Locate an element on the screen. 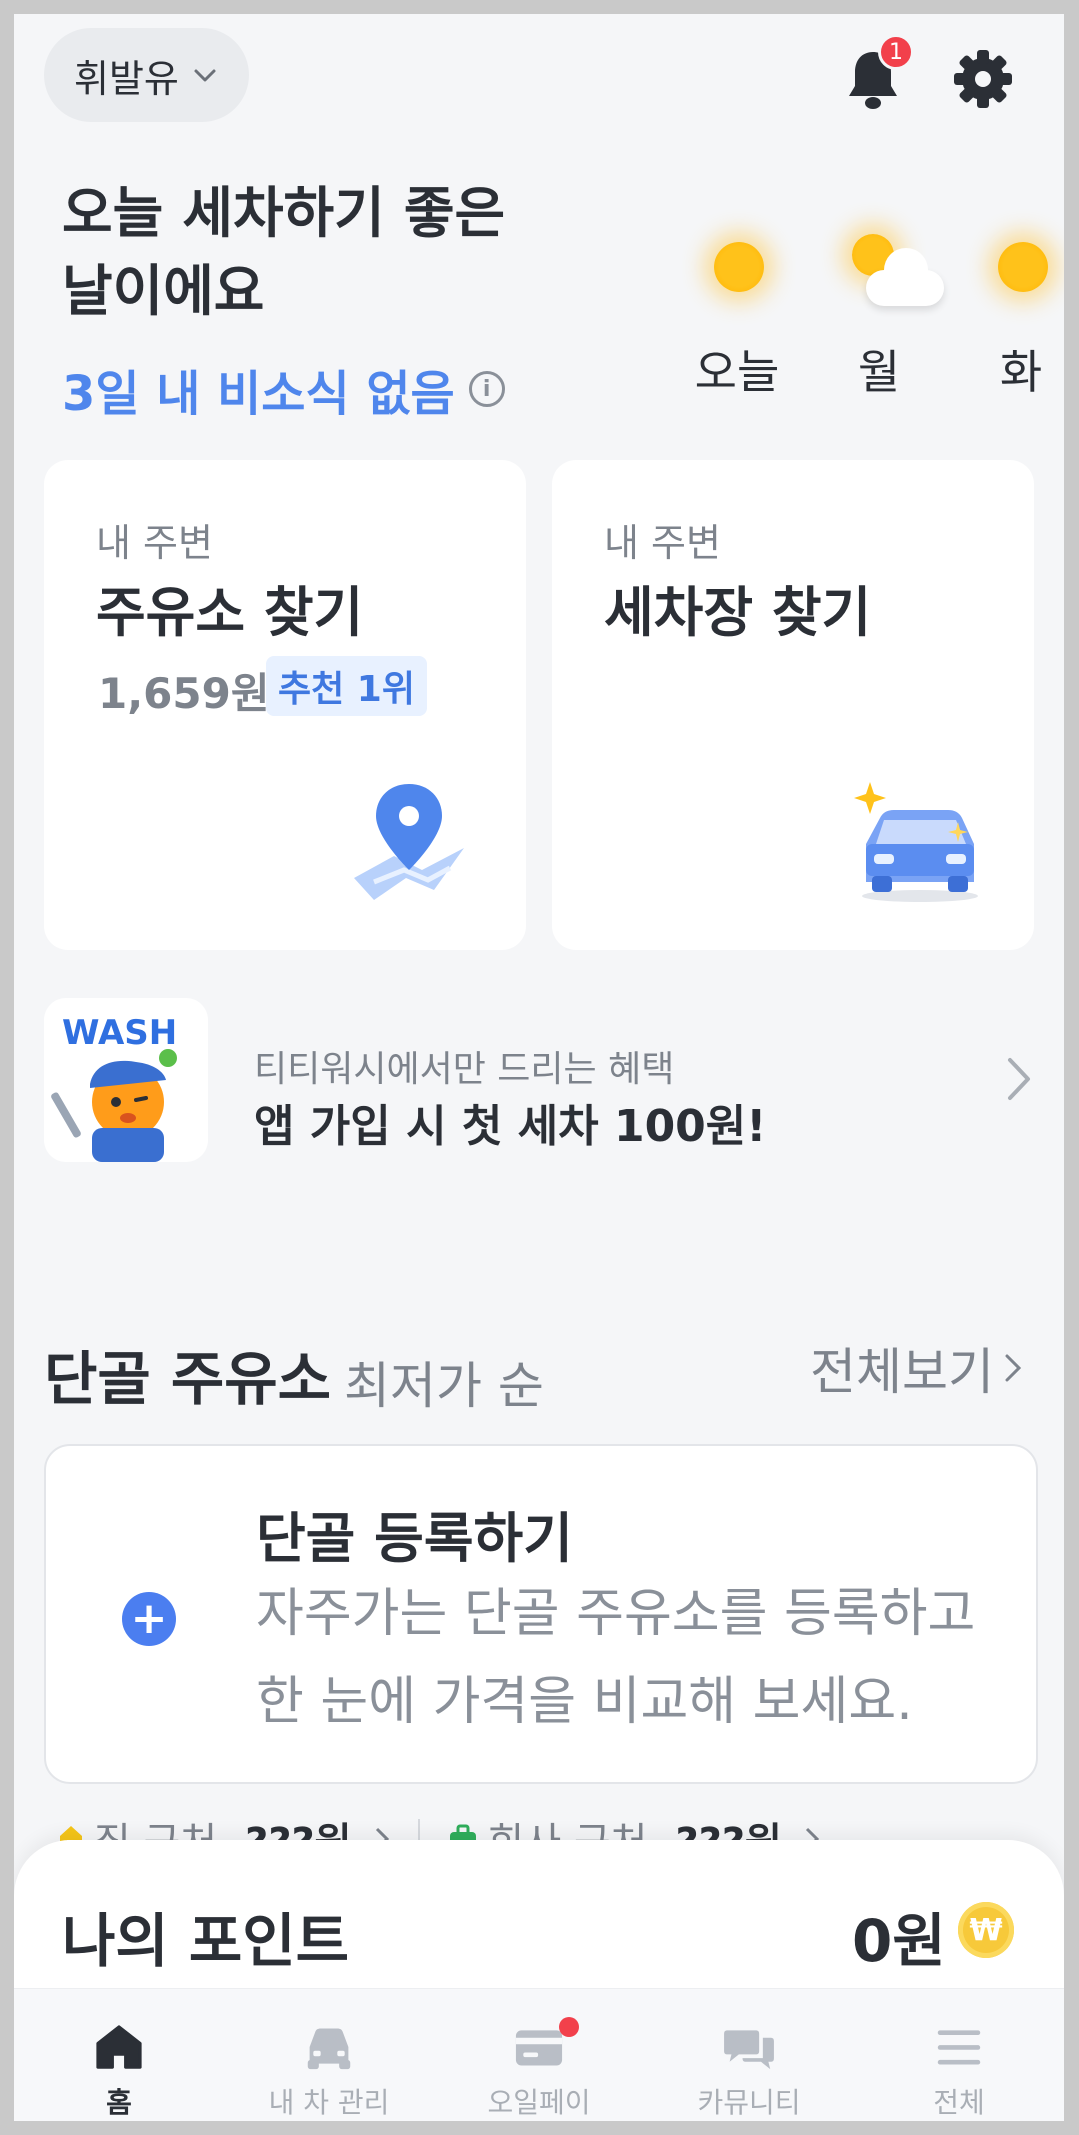 This screenshot has width=1079, height=2135. nav-all-menu: 전체 is located at coordinates (959, 2055).